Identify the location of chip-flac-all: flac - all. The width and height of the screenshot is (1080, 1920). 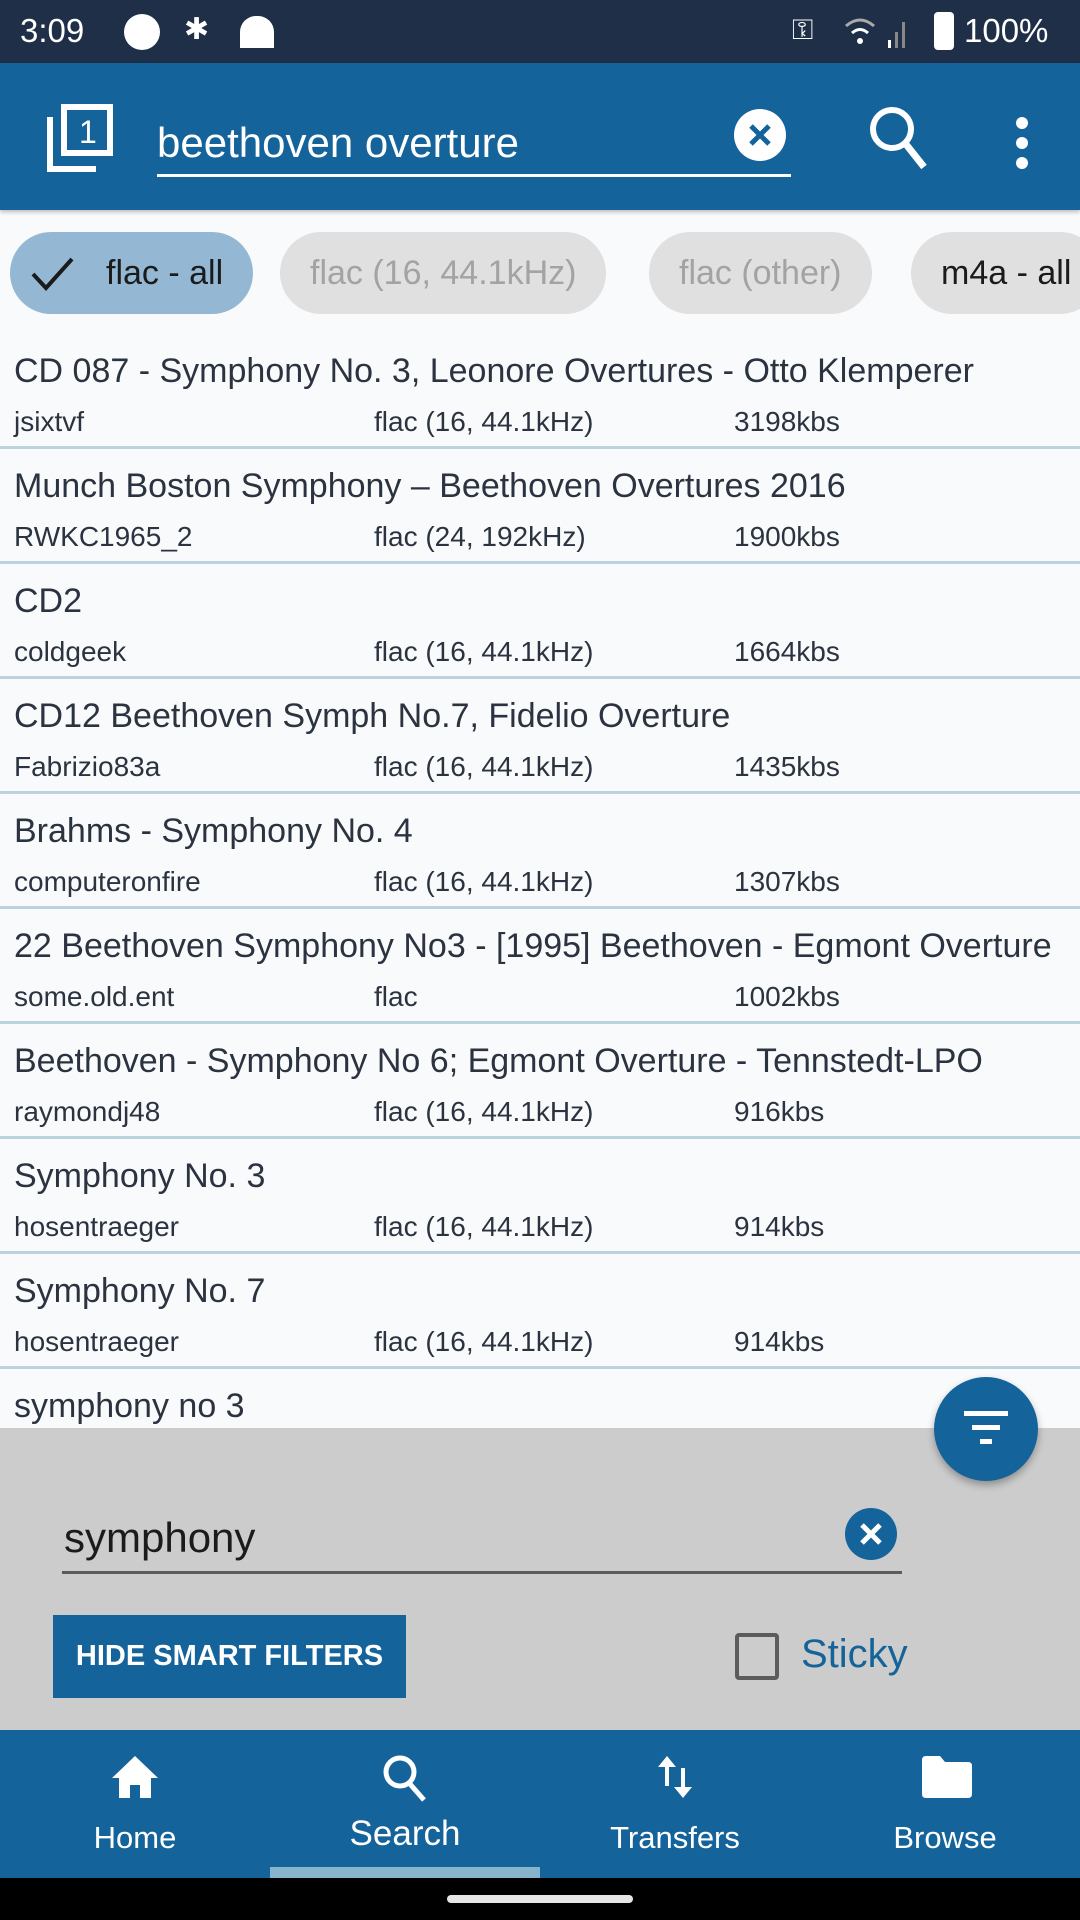
(132, 273).